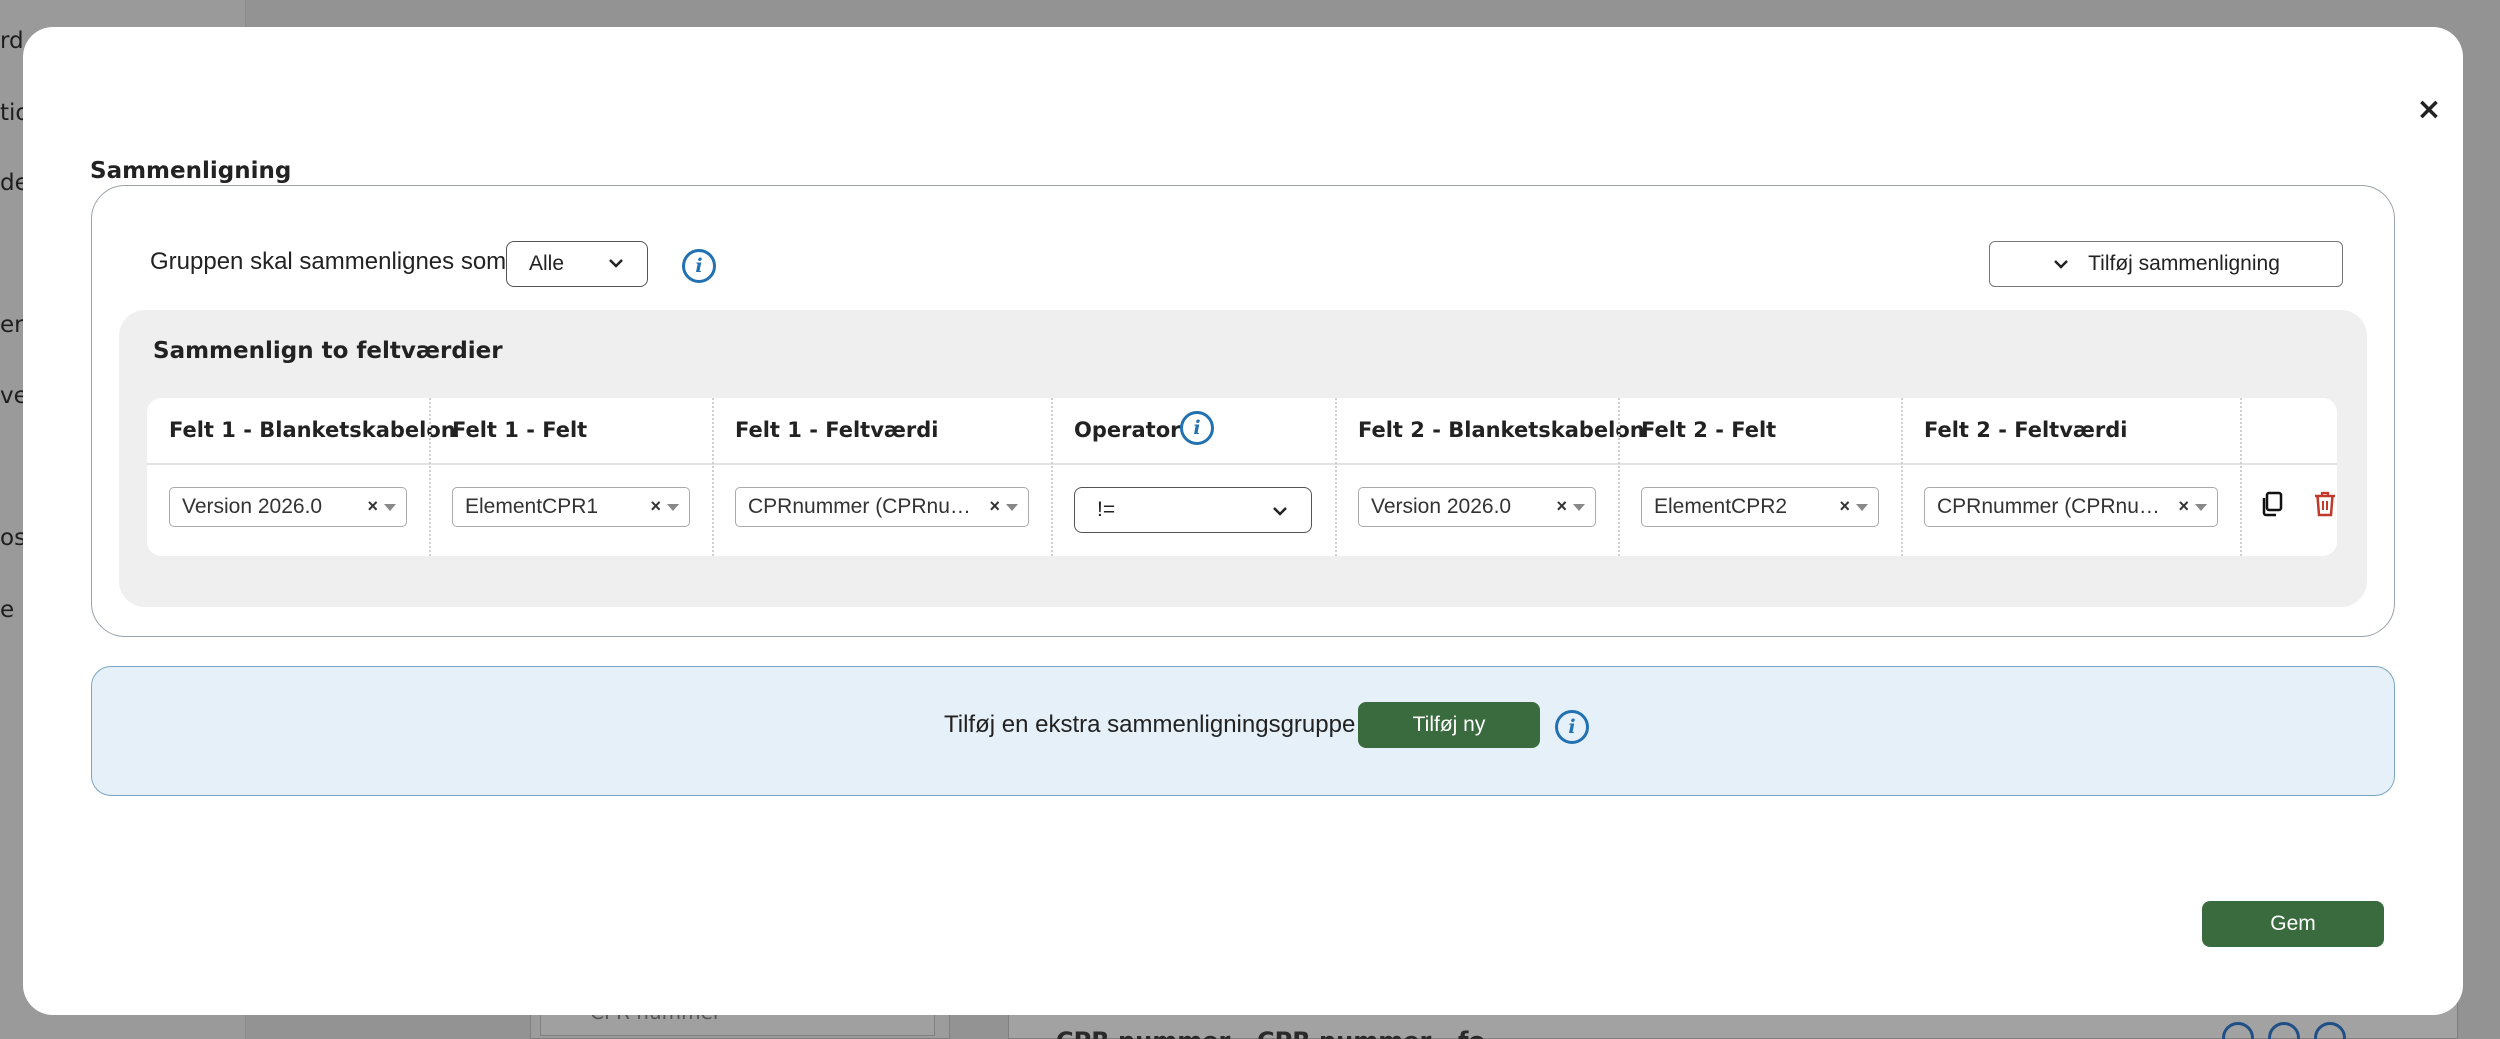 The width and height of the screenshot is (2500, 1039). What do you see at coordinates (2184, 263) in the screenshot?
I see `add-comparison-label: Tilføj sammenligning` at bounding box center [2184, 263].